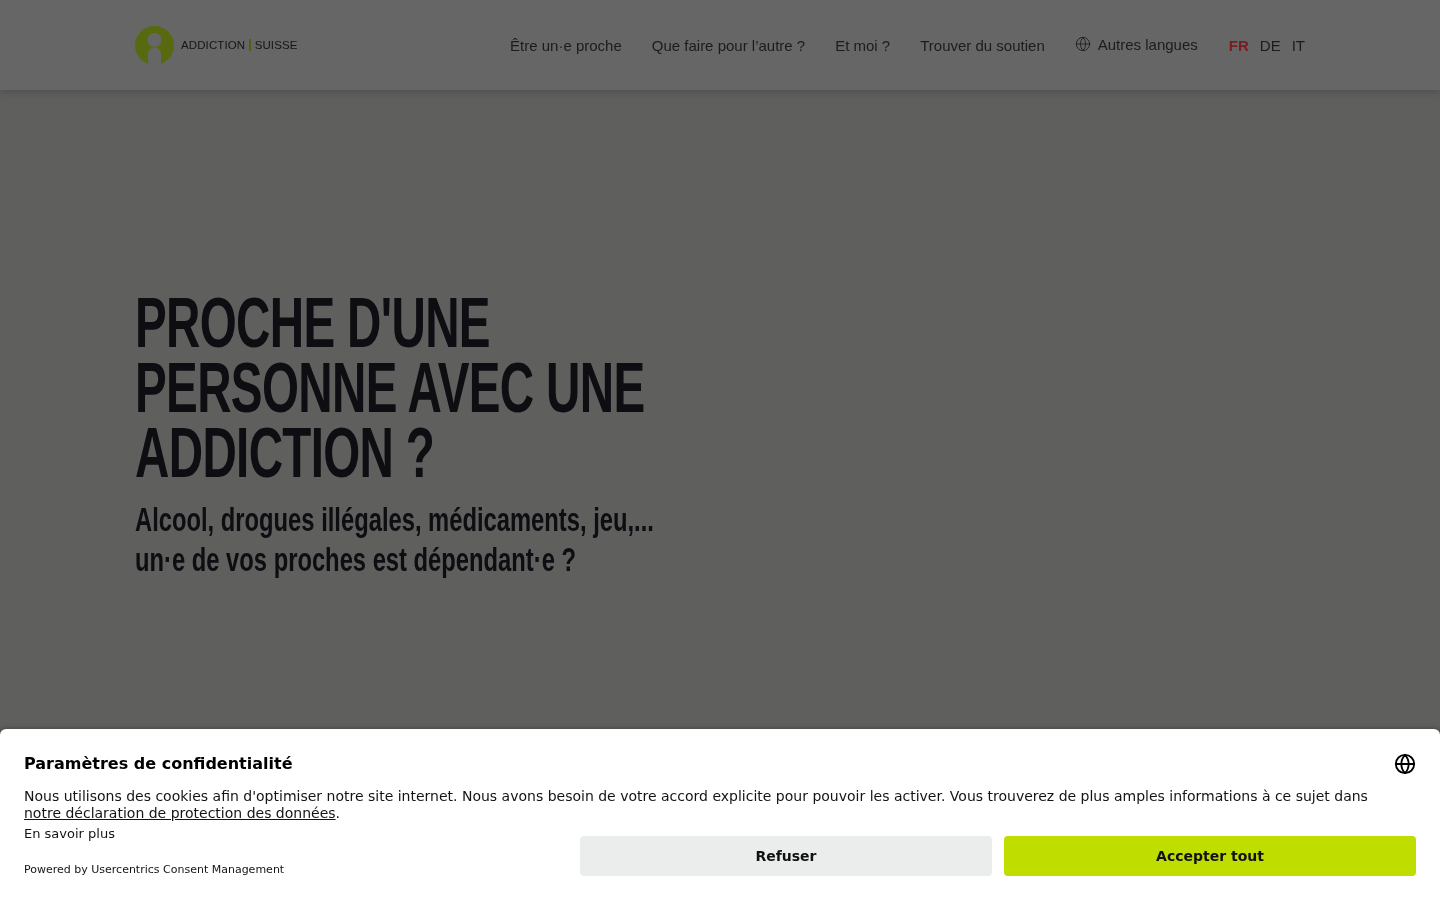 The height and width of the screenshot is (900, 1440). What do you see at coordinates (696, 805) in the screenshot?
I see `consent-text: Nous utilisons des cookies afin d'optimiser notre site internet. Nous avons besoin de votre accord explicite pour pouvoir les activer. Vous trouverez de plus amples informations à ce sujet dans notre déclaration de protection des données.` at bounding box center [696, 805].